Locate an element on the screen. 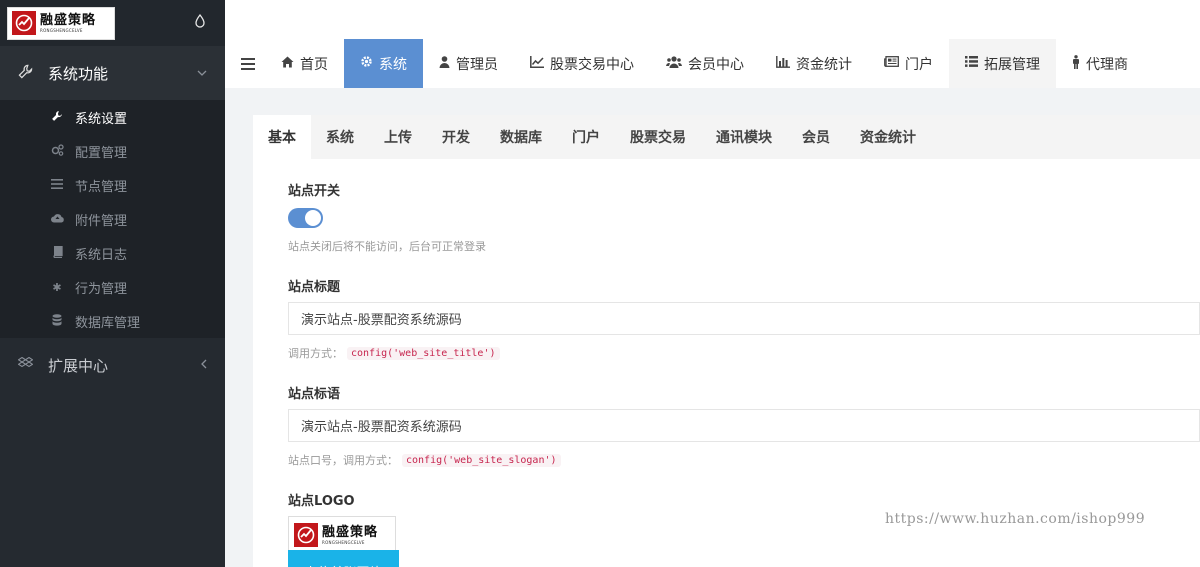  site-logo-label: 站点LOGO is located at coordinates (321, 501).